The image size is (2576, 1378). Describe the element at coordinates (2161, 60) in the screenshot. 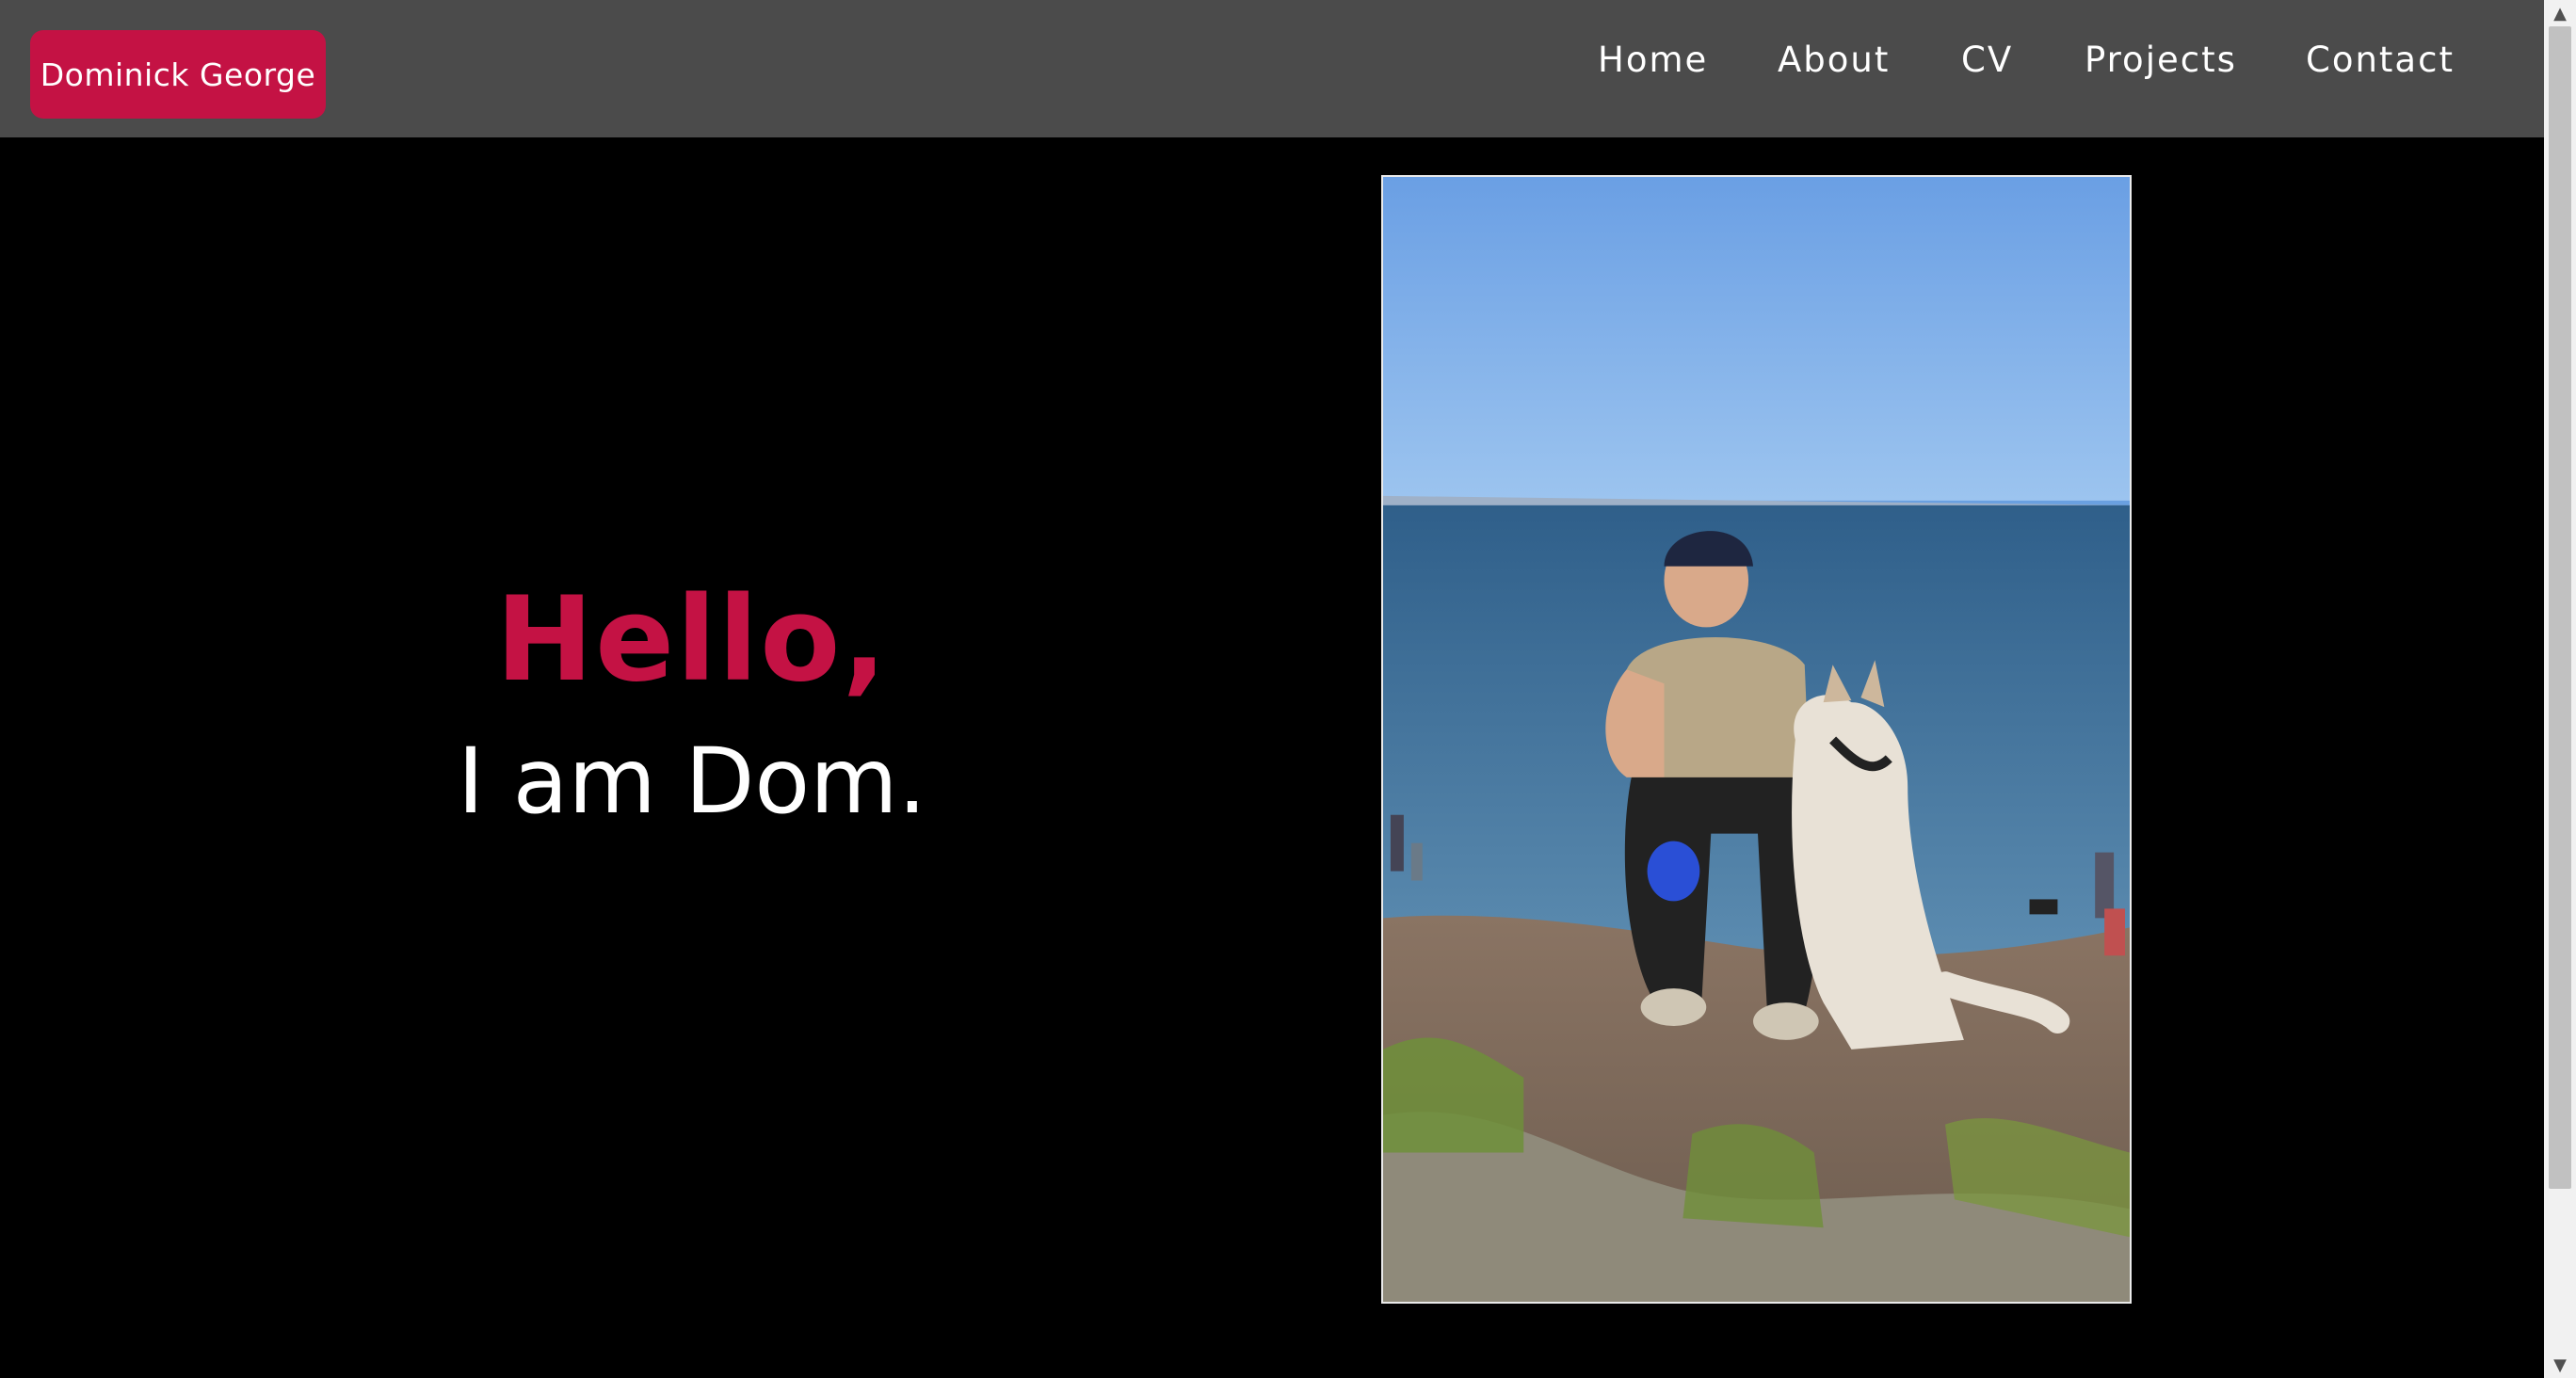

I see `nav-projects: Projects` at that location.